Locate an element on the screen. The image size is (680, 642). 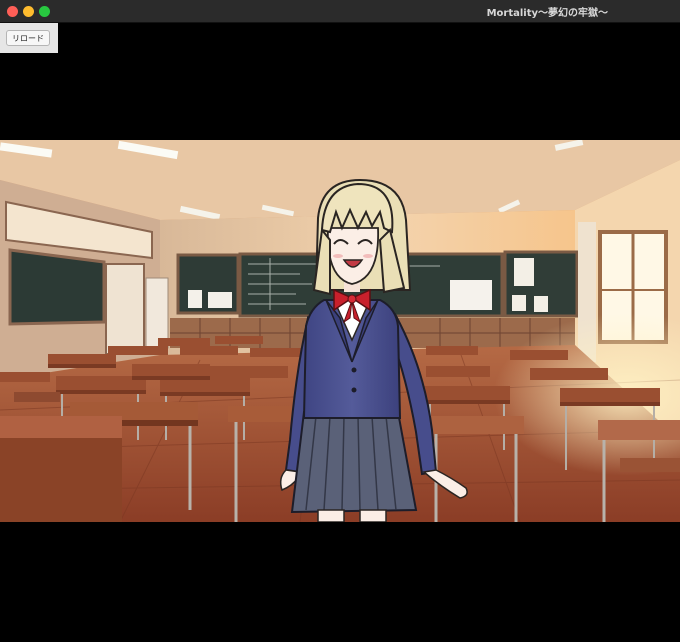
window-title: Mortality～夢幻の牢獄～ is located at coordinates (547, 13).